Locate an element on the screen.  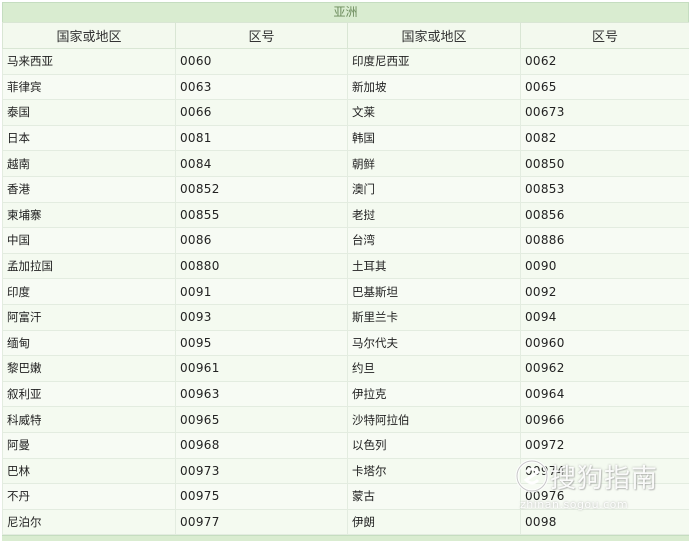
code-cell: 0066 is located at coordinates (261, 112).